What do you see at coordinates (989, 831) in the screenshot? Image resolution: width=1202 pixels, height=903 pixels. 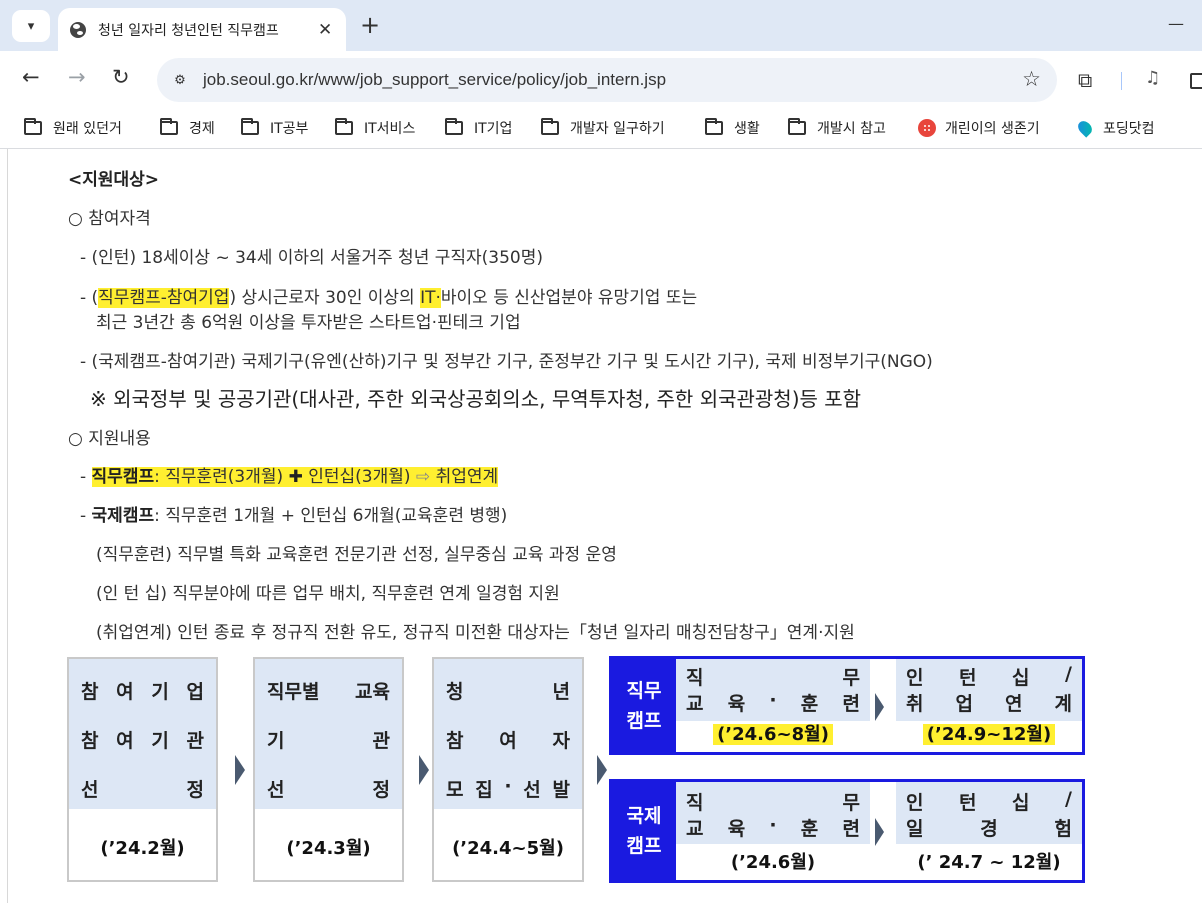 I see `intl-camp-internship: 인 턴 십 / 일경험 (’ 24.7 ~ 12월)` at bounding box center [989, 831].